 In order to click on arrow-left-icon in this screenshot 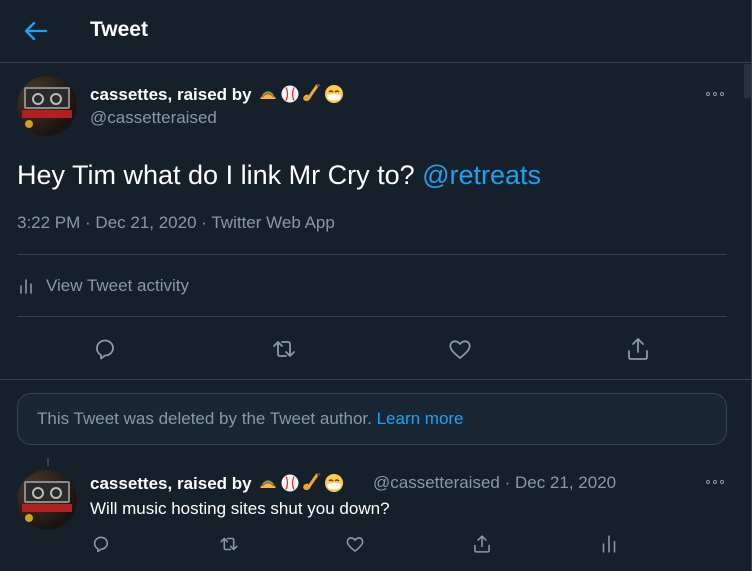, I will do `click(36, 31)`.